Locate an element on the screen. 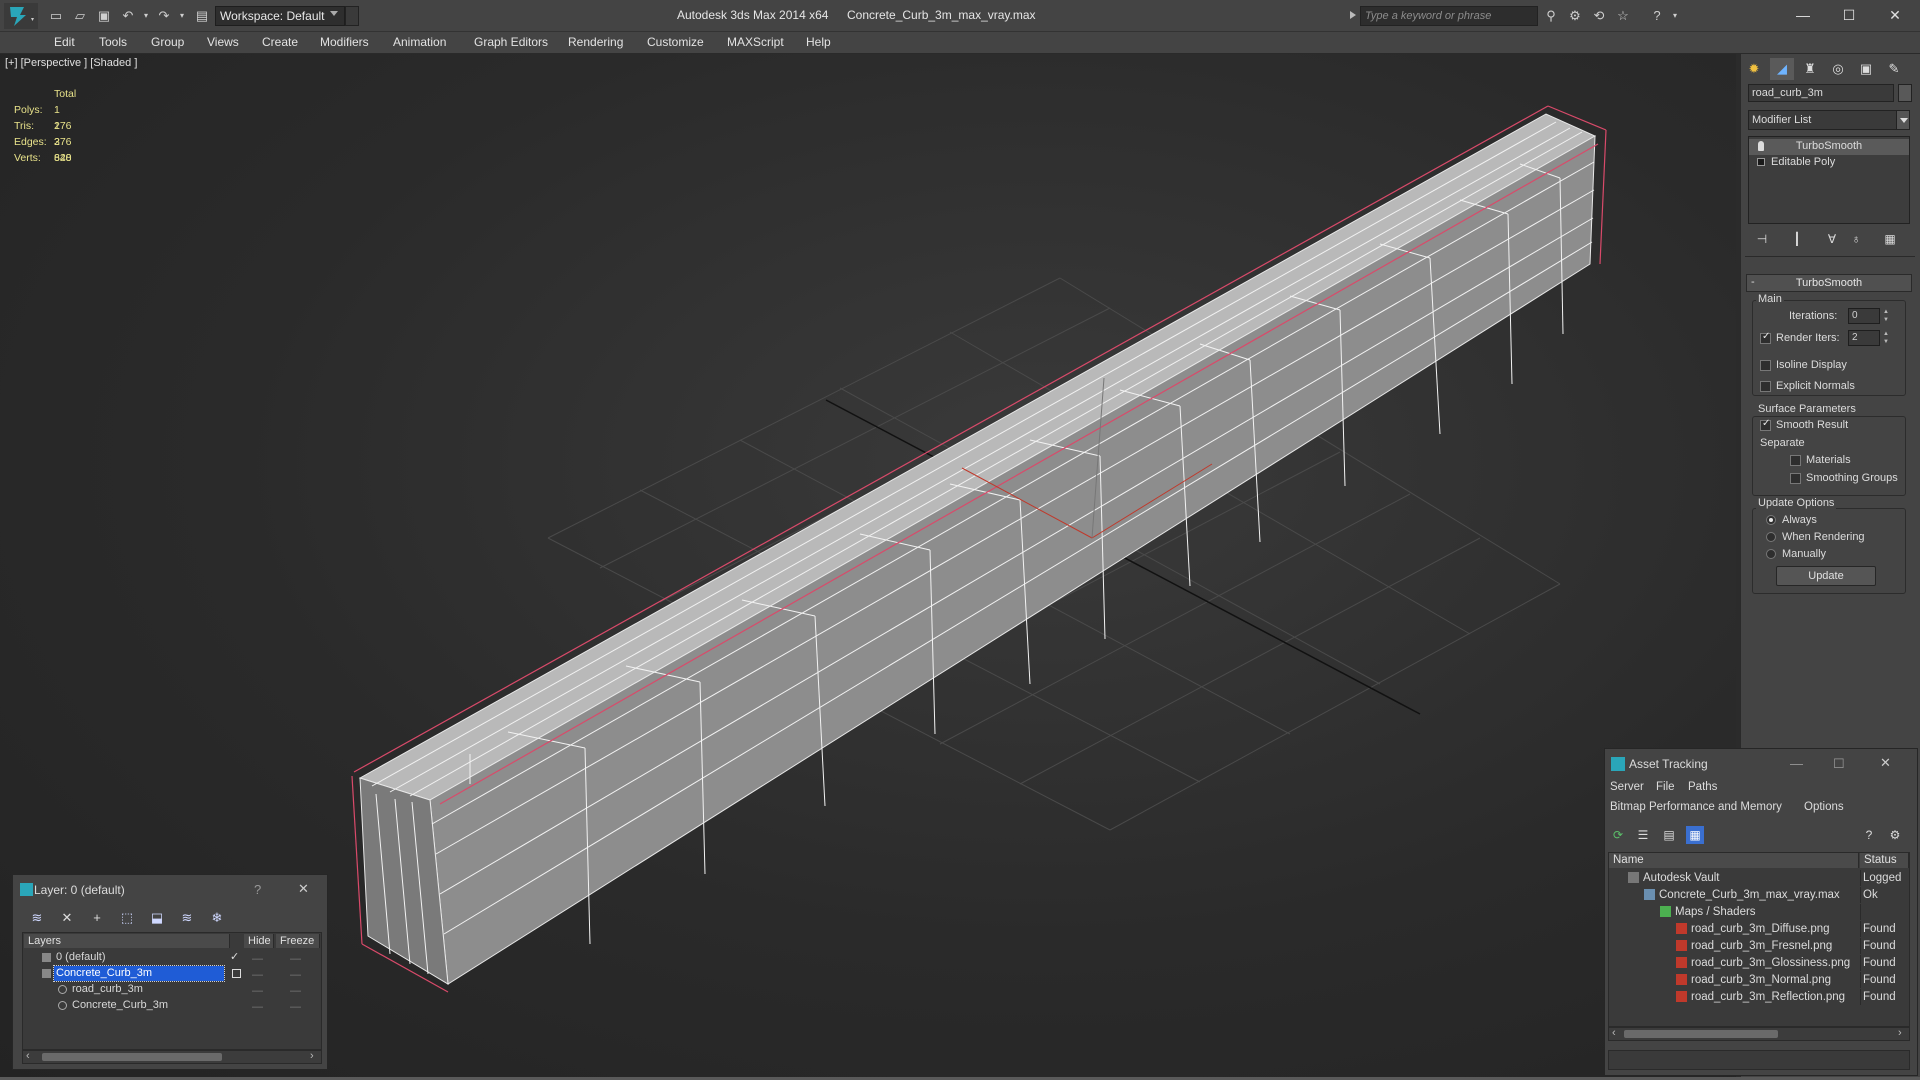  explicit-normals-checkbox is located at coordinates (1765, 386).